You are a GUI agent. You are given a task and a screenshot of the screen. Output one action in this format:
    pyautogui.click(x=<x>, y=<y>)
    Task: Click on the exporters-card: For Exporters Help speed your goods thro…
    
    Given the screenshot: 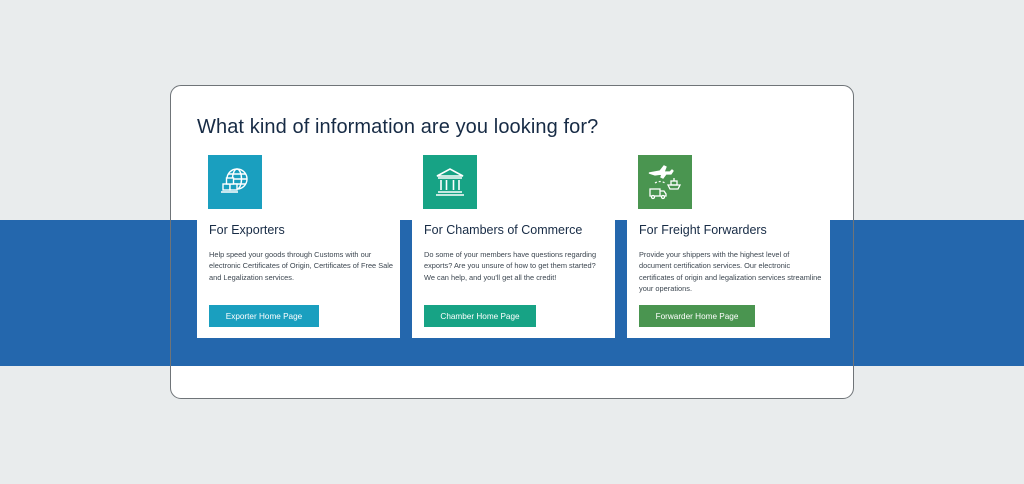 What is the action you would take?
    pyautogui.click(x=298, y=279)
    